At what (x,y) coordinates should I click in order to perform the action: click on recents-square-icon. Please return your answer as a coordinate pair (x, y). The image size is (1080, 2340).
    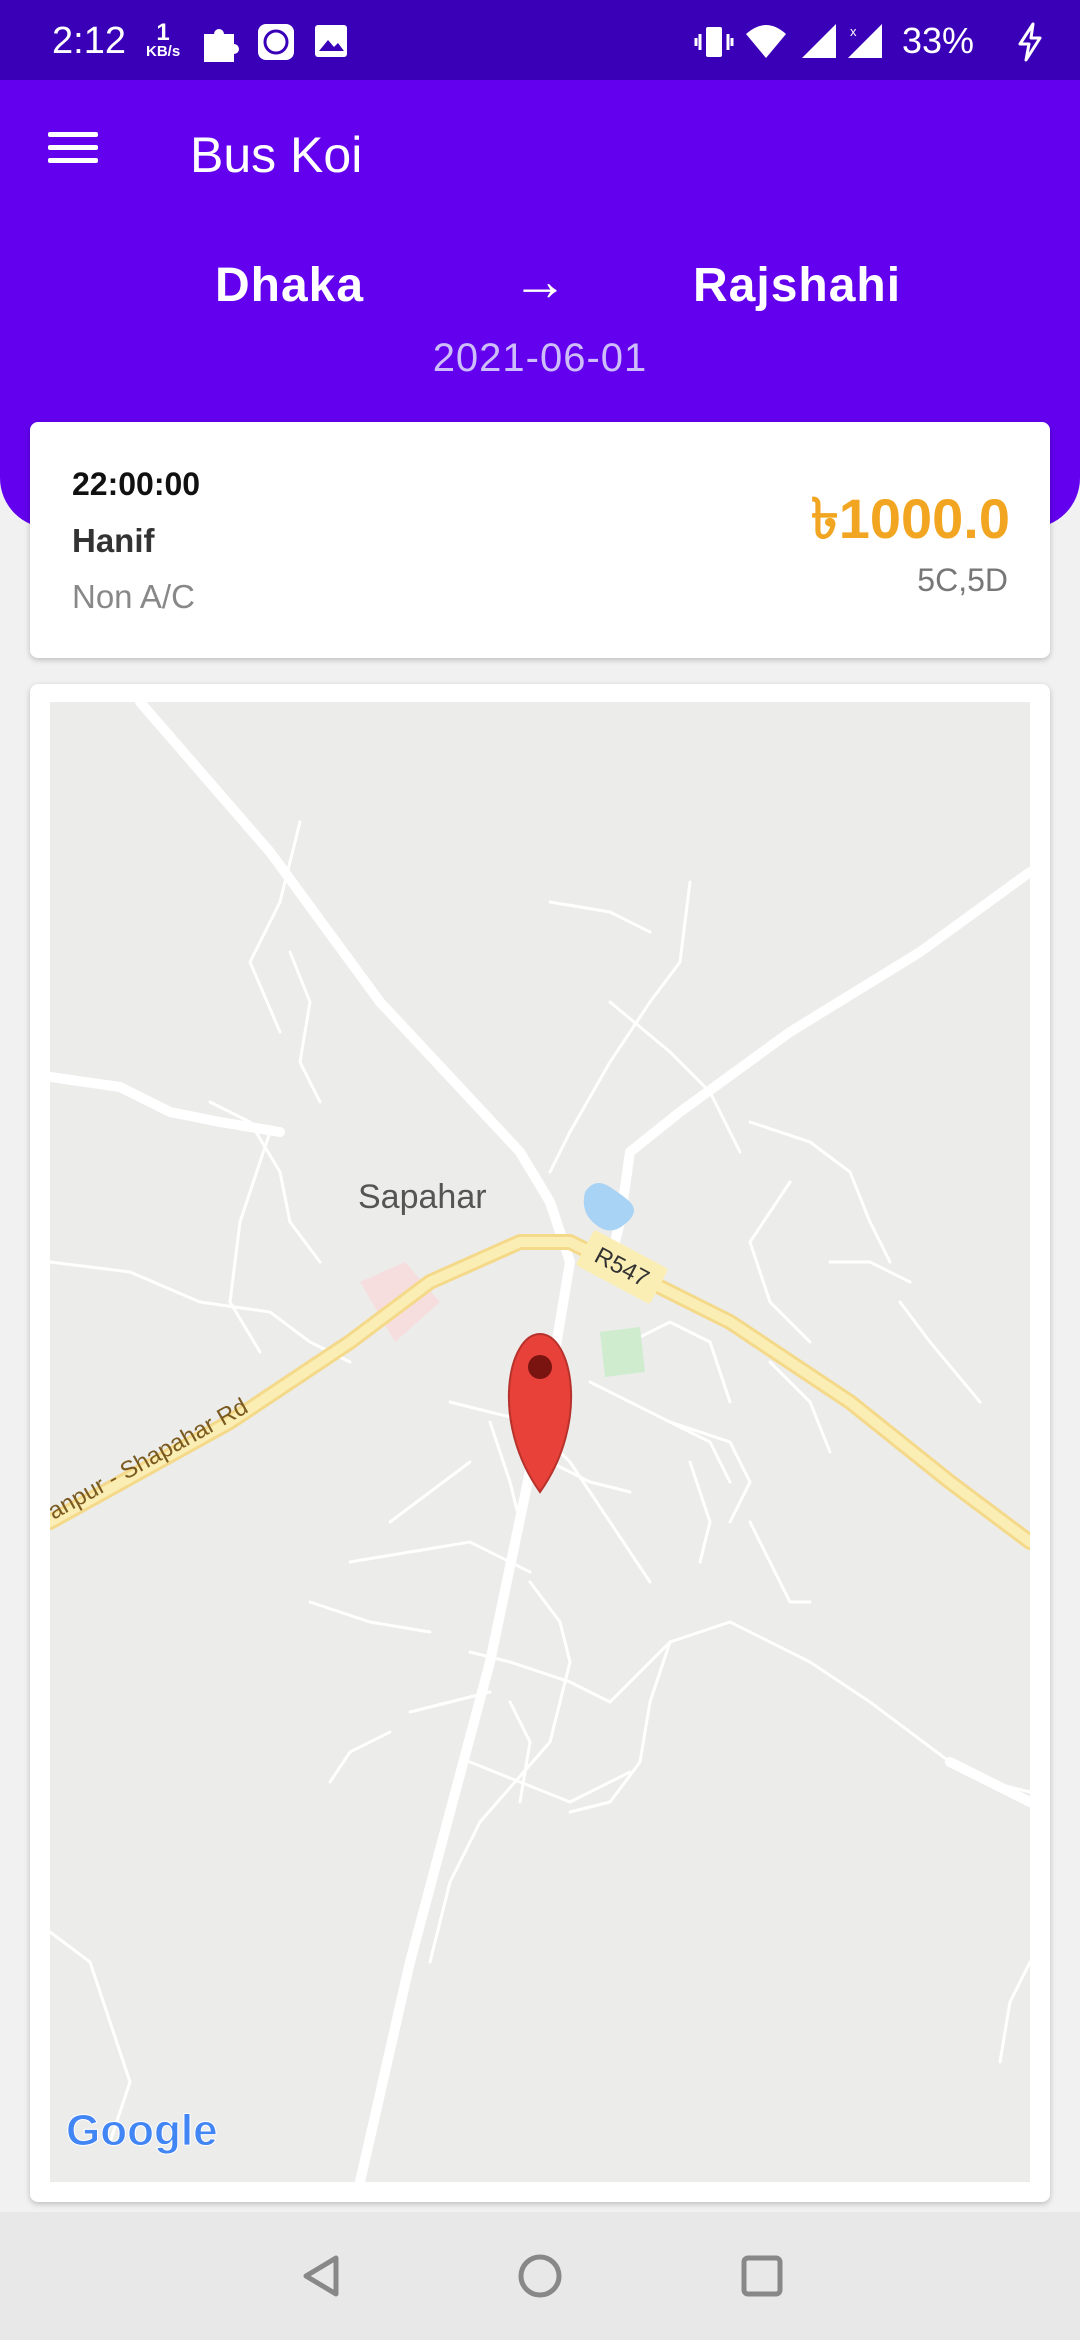
    Looking at the image, I should click on (762, 2276).